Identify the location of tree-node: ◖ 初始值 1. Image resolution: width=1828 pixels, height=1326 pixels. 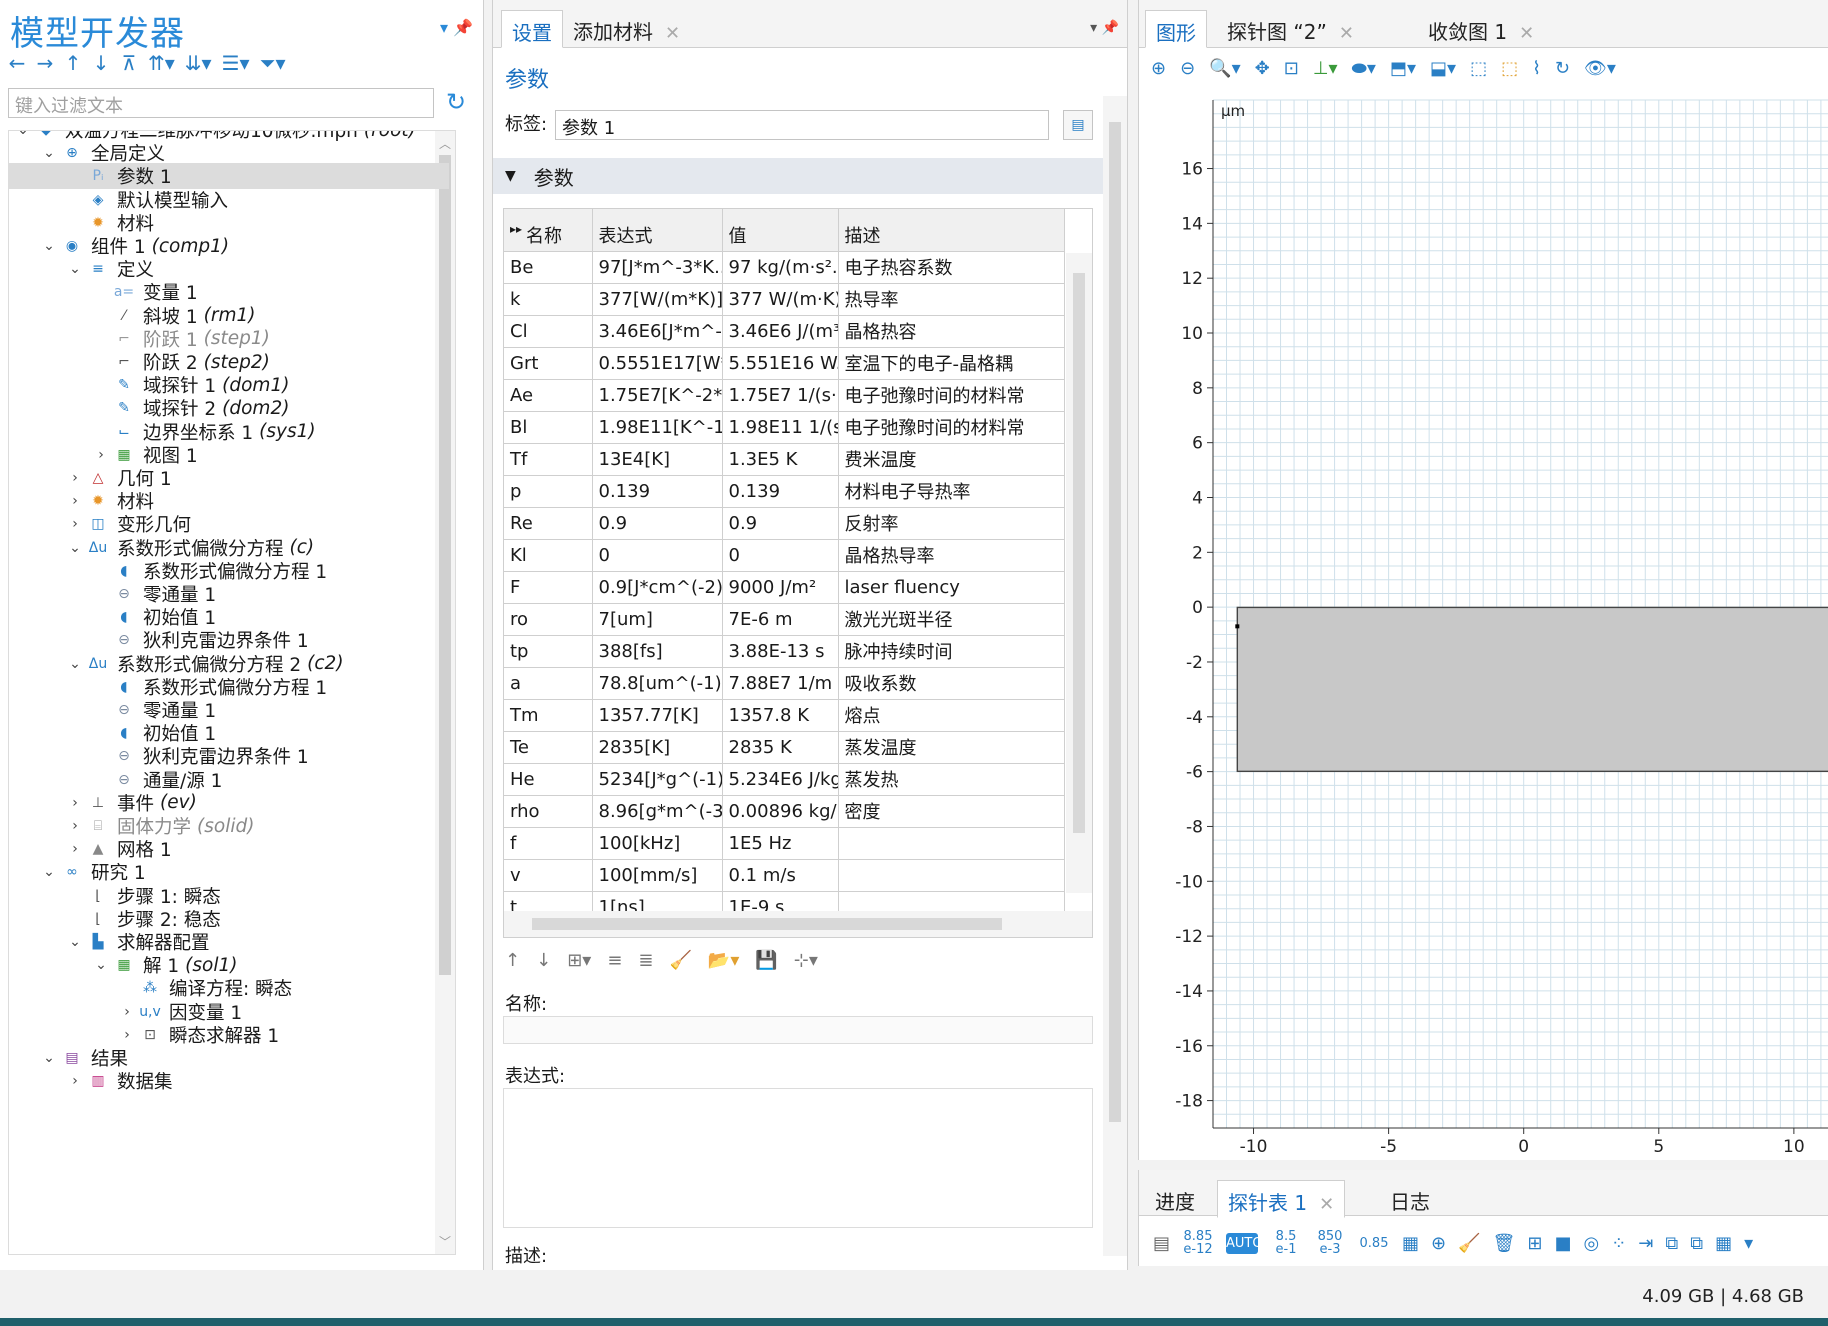
(229, 733).